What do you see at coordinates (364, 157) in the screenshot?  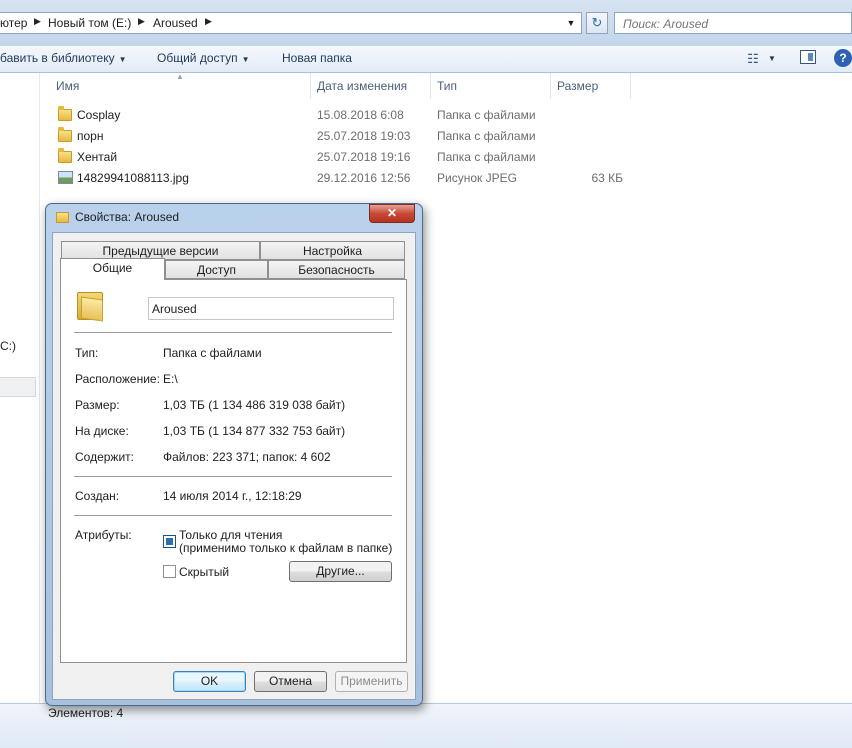 I see `file-date: 25.07.2018 19:16` at bounding box center [364, 157].